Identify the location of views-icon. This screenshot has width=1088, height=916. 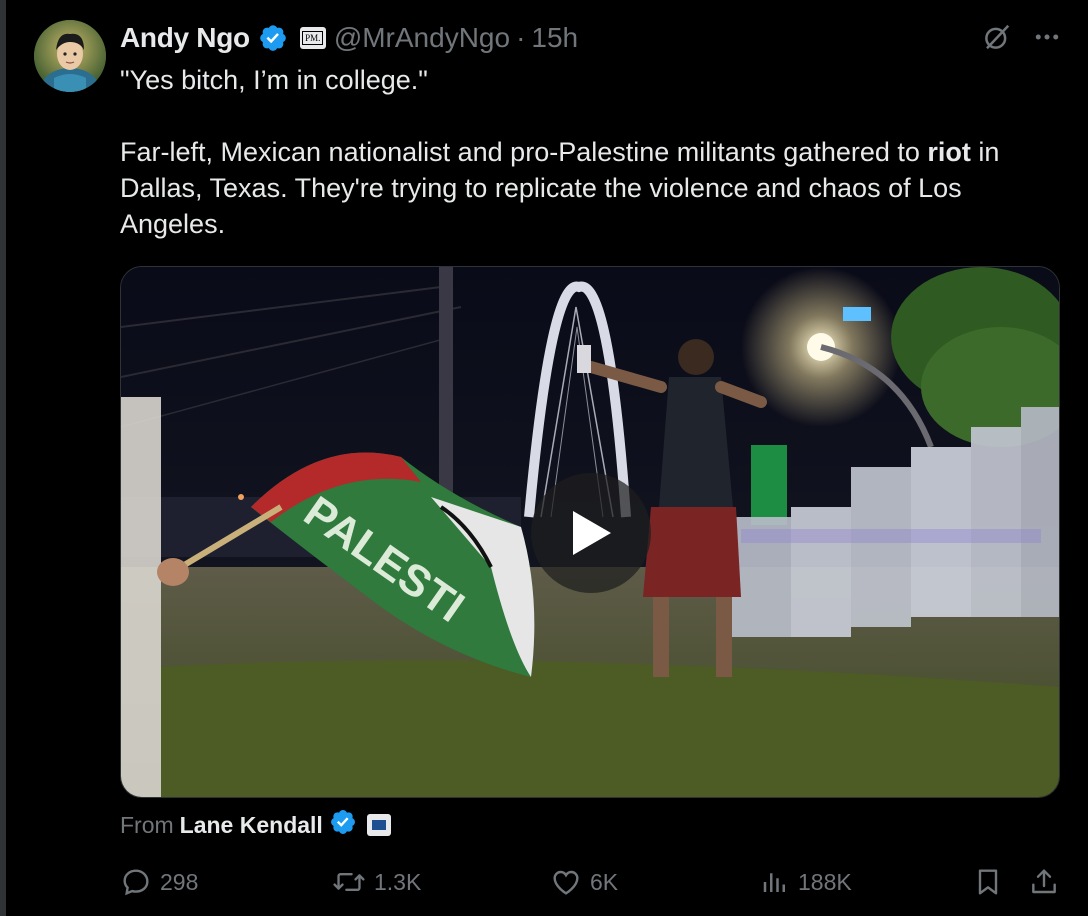
(774, 882).